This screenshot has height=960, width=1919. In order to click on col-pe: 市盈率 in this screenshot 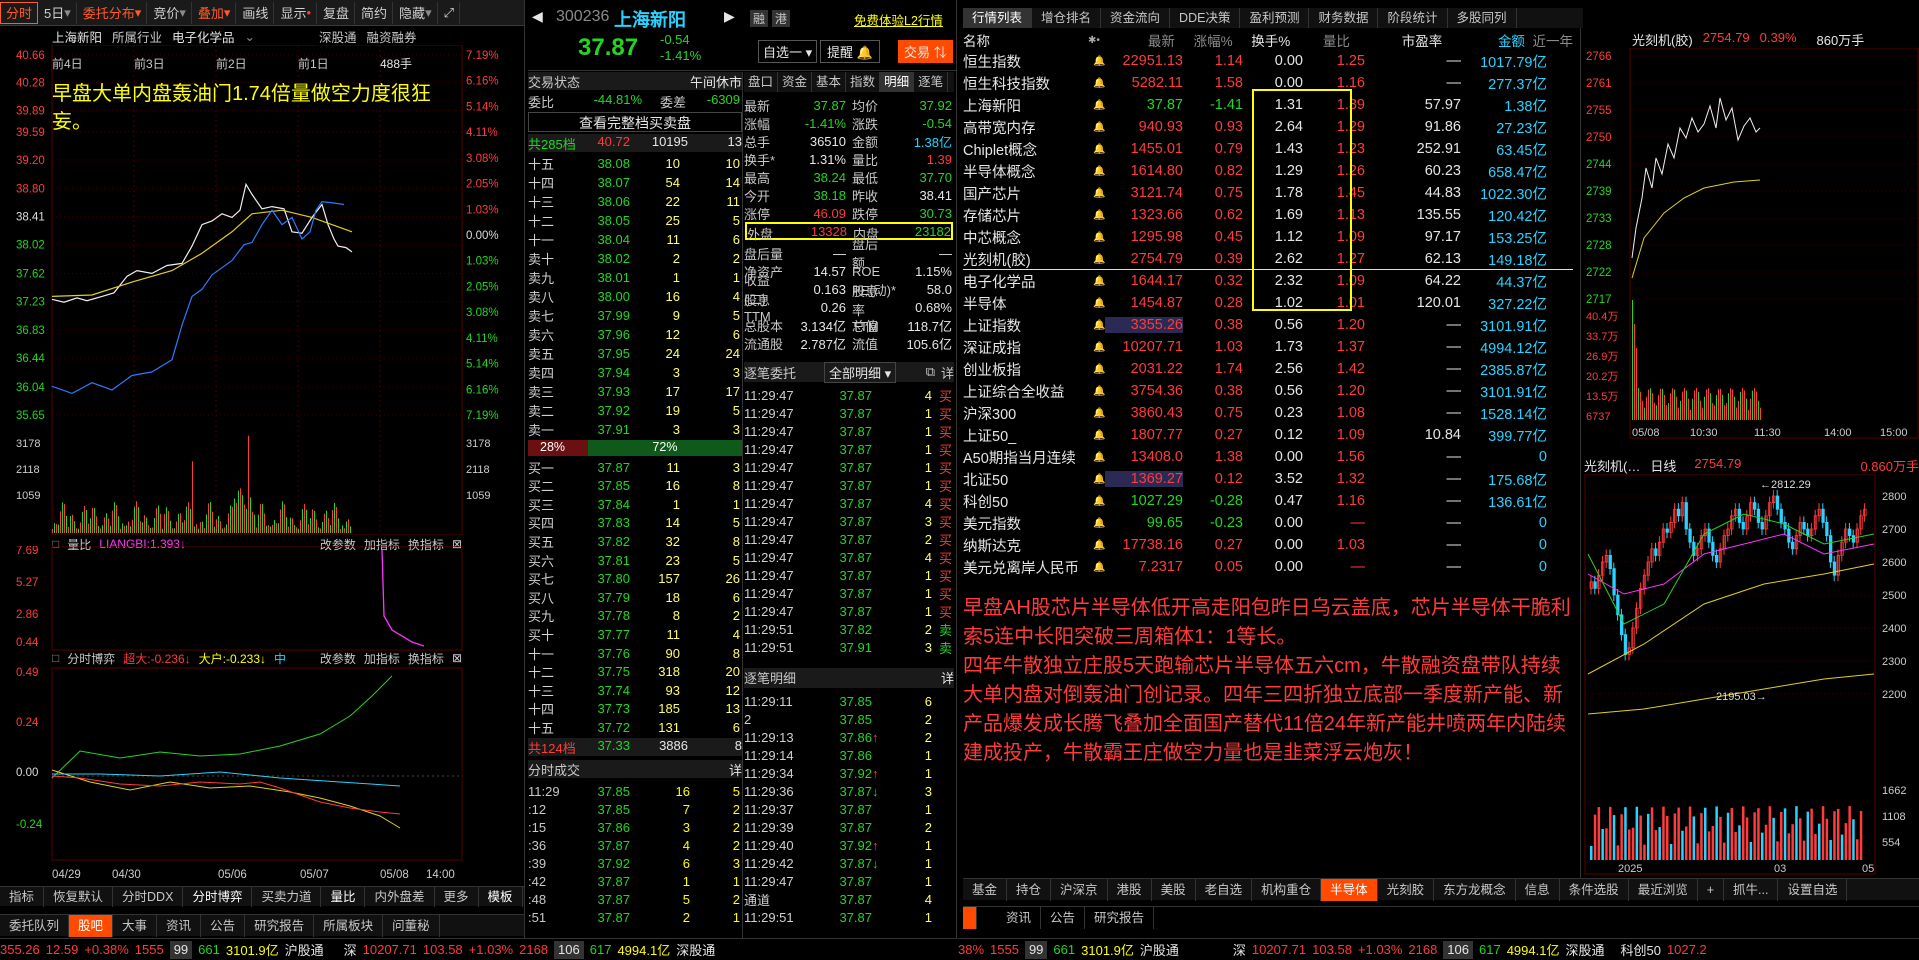, I will do `click(1396, 40)`.